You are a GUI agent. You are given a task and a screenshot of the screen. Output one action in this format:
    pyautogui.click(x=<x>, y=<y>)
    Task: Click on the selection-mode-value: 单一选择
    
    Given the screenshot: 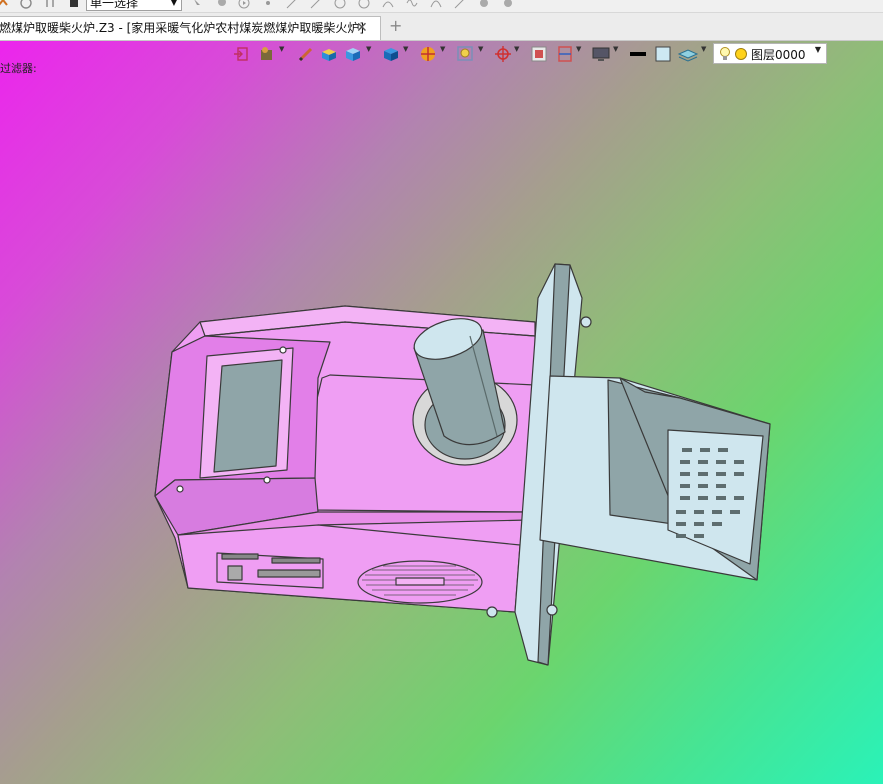 What is the action you would take?
    pyautogui.click(x=114, y=5)
    